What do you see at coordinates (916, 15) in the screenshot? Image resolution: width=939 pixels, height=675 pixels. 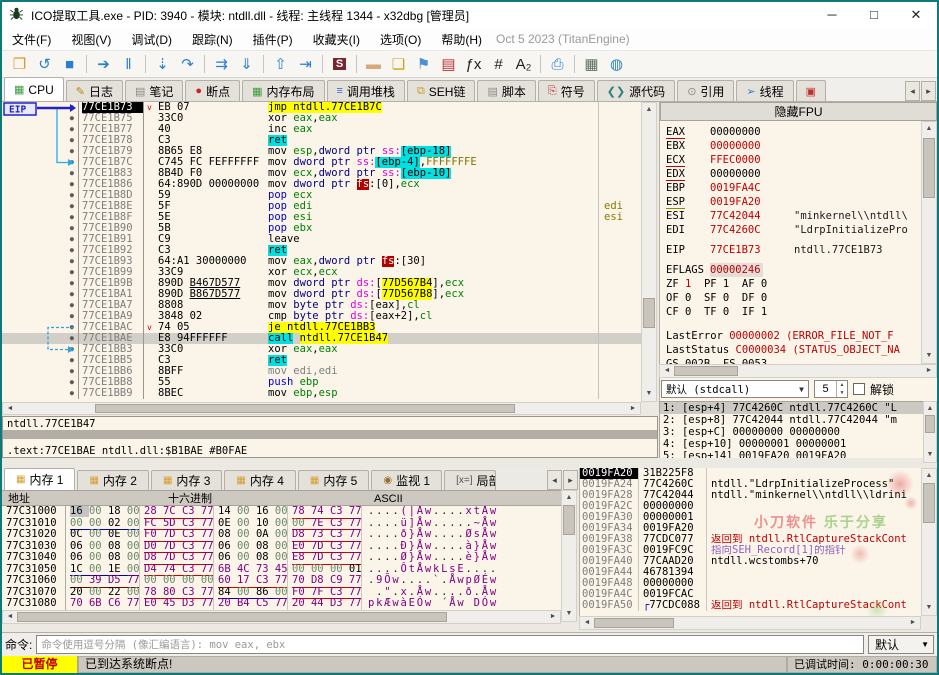 I see `close-button: ✕` at bounding box center [916, 15].